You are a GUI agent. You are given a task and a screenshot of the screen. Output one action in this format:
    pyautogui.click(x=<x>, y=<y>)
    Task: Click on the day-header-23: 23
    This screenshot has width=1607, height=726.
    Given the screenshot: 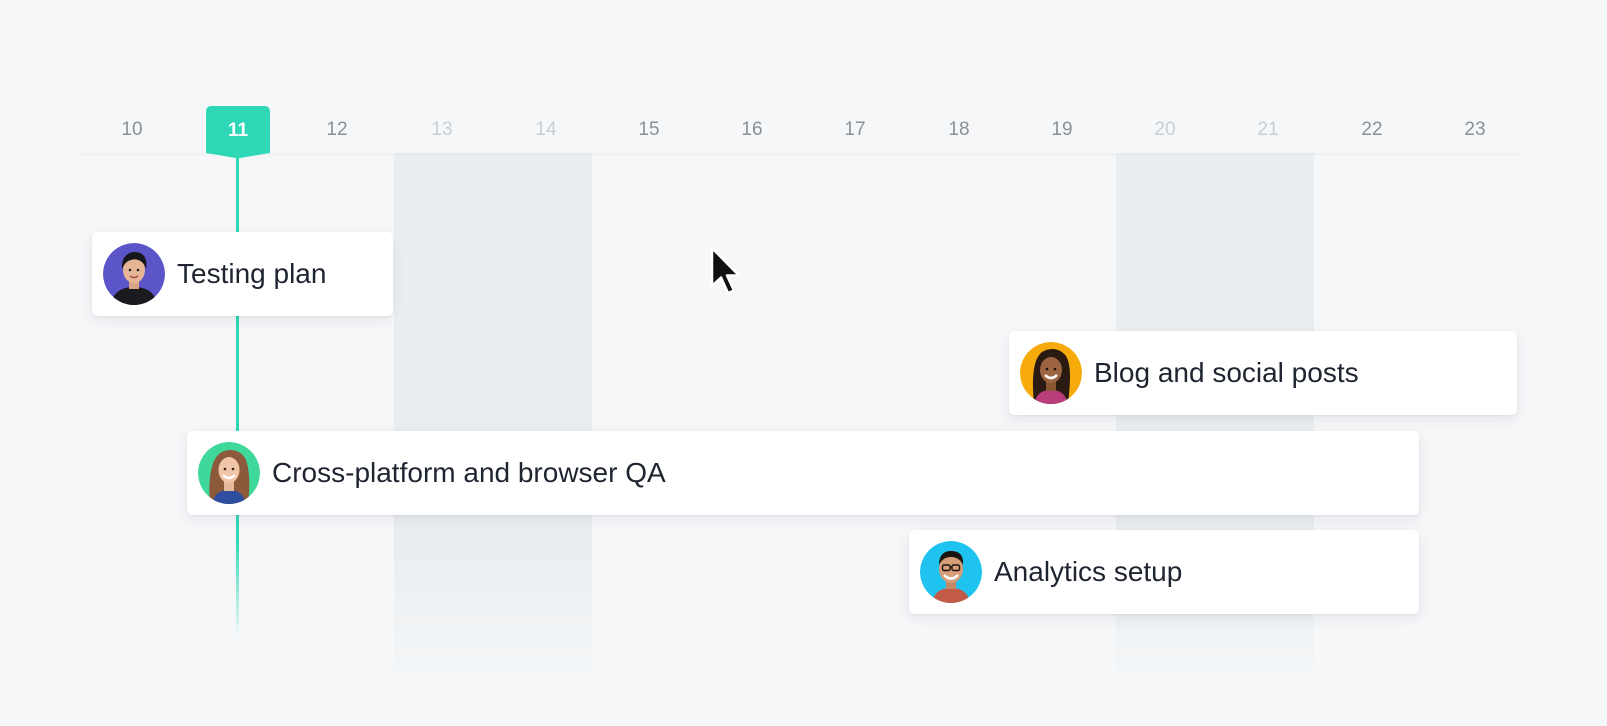 What is the action you would take?
    pyautogui.click(x=1475, y=130)
    